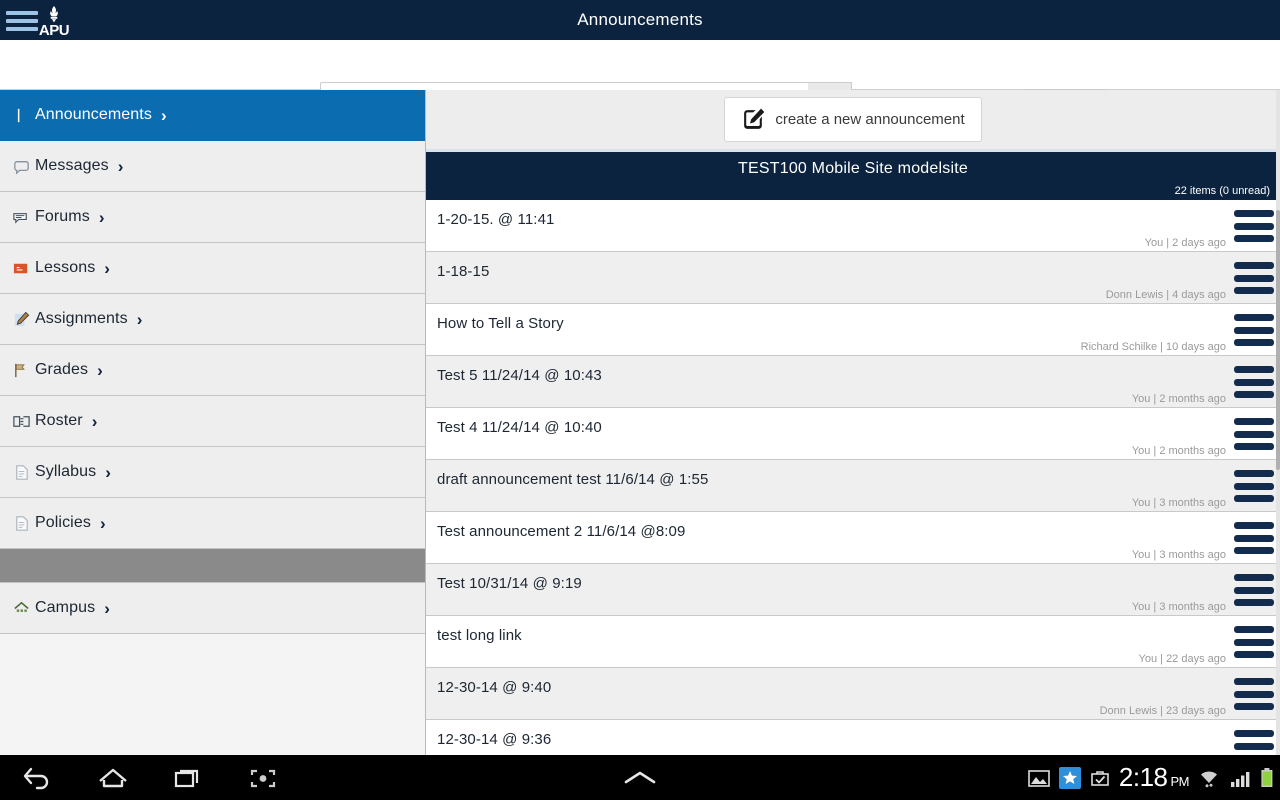 The image size is (1280, 800). What do you see at coordinates (63, 522) in the screenshot?
I see `sidebar-item-label: Policies` at bounding box center [63, 522].